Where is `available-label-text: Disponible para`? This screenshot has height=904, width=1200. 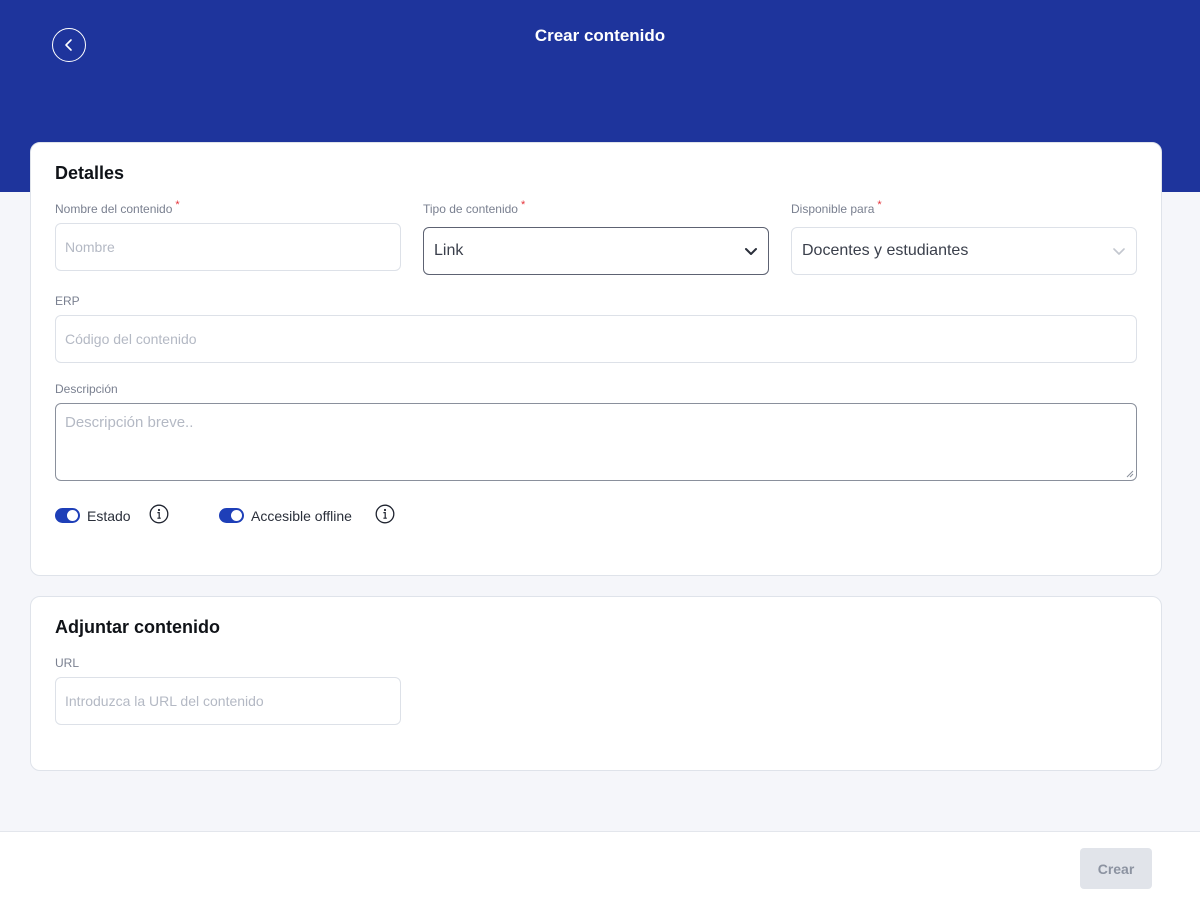
available-label-text: Disponible para is located at coordinates (833, 209).